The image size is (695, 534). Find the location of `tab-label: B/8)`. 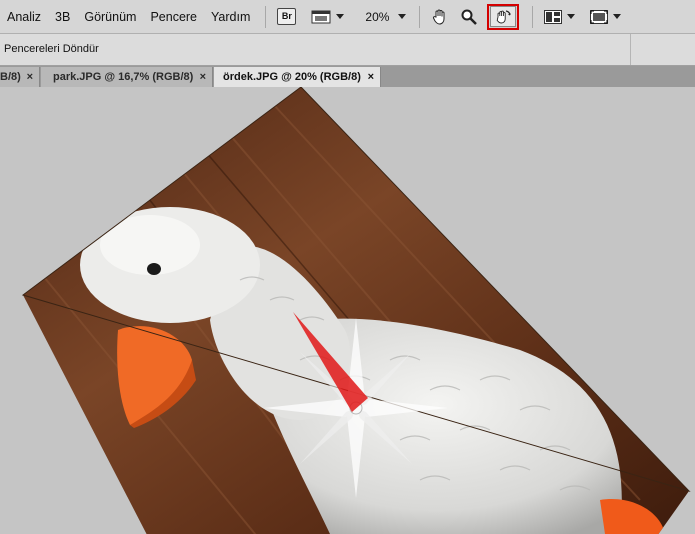

tab-label: B/8) is located at coordinates (10, 77).